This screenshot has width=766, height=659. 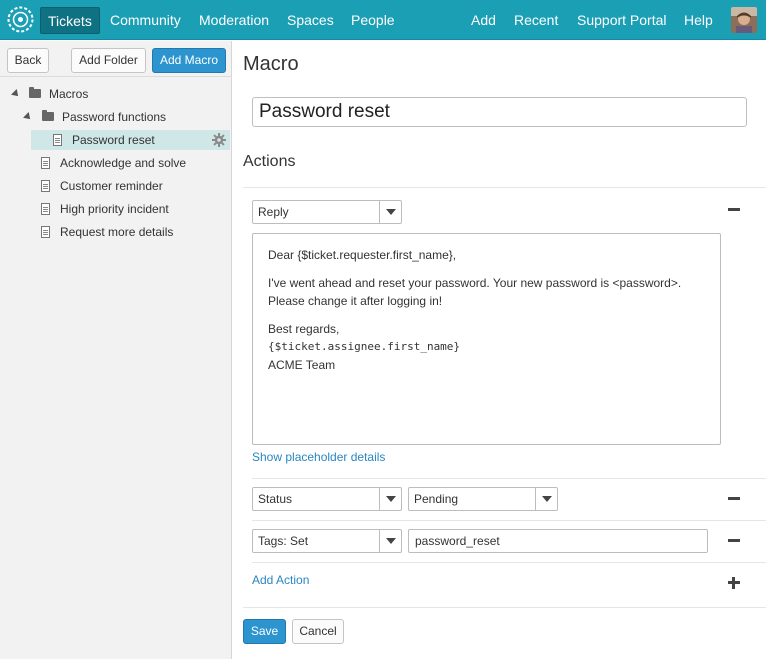 I want to click on add-folder-button: Add Folder, so click(x=108, y=60).